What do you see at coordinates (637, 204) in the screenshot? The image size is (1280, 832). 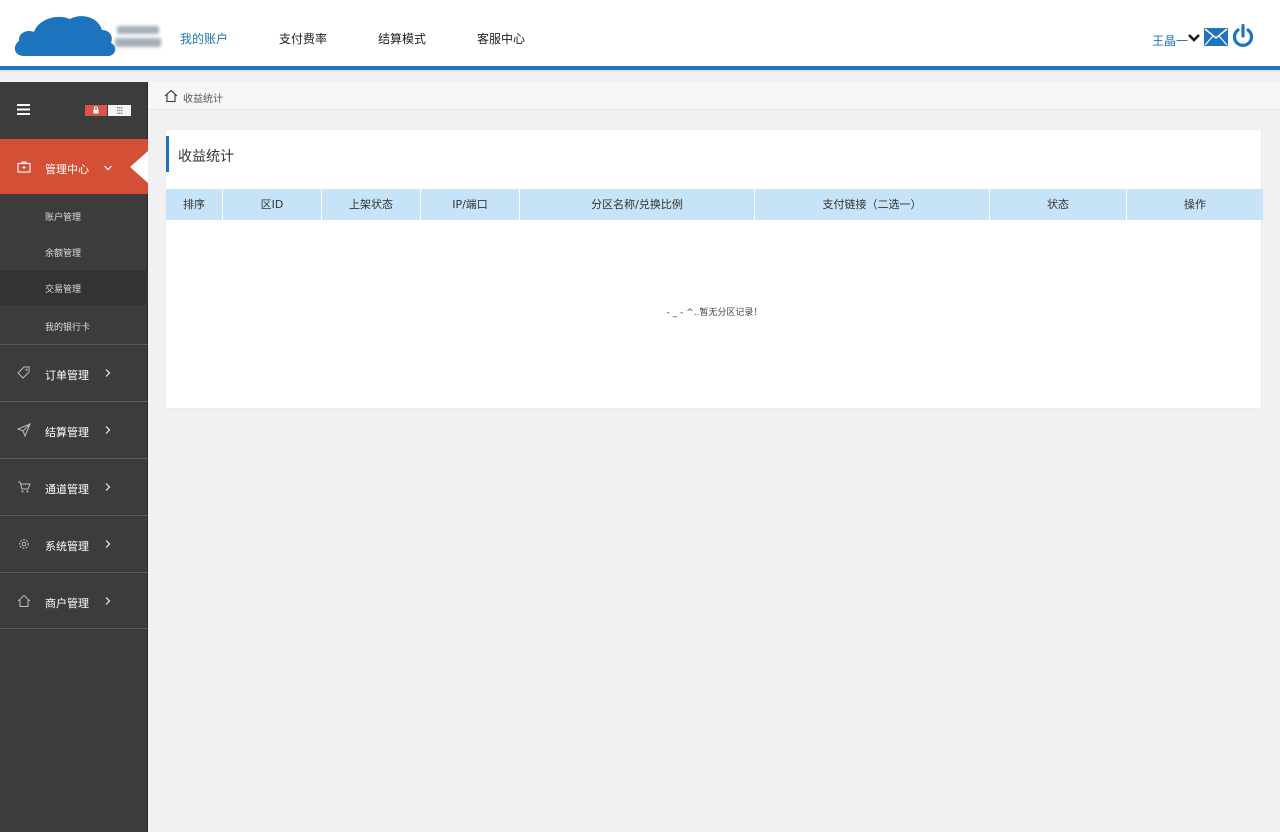 I see `column-header: 分区名称/兑换比例` at bounding box center [637, 204].